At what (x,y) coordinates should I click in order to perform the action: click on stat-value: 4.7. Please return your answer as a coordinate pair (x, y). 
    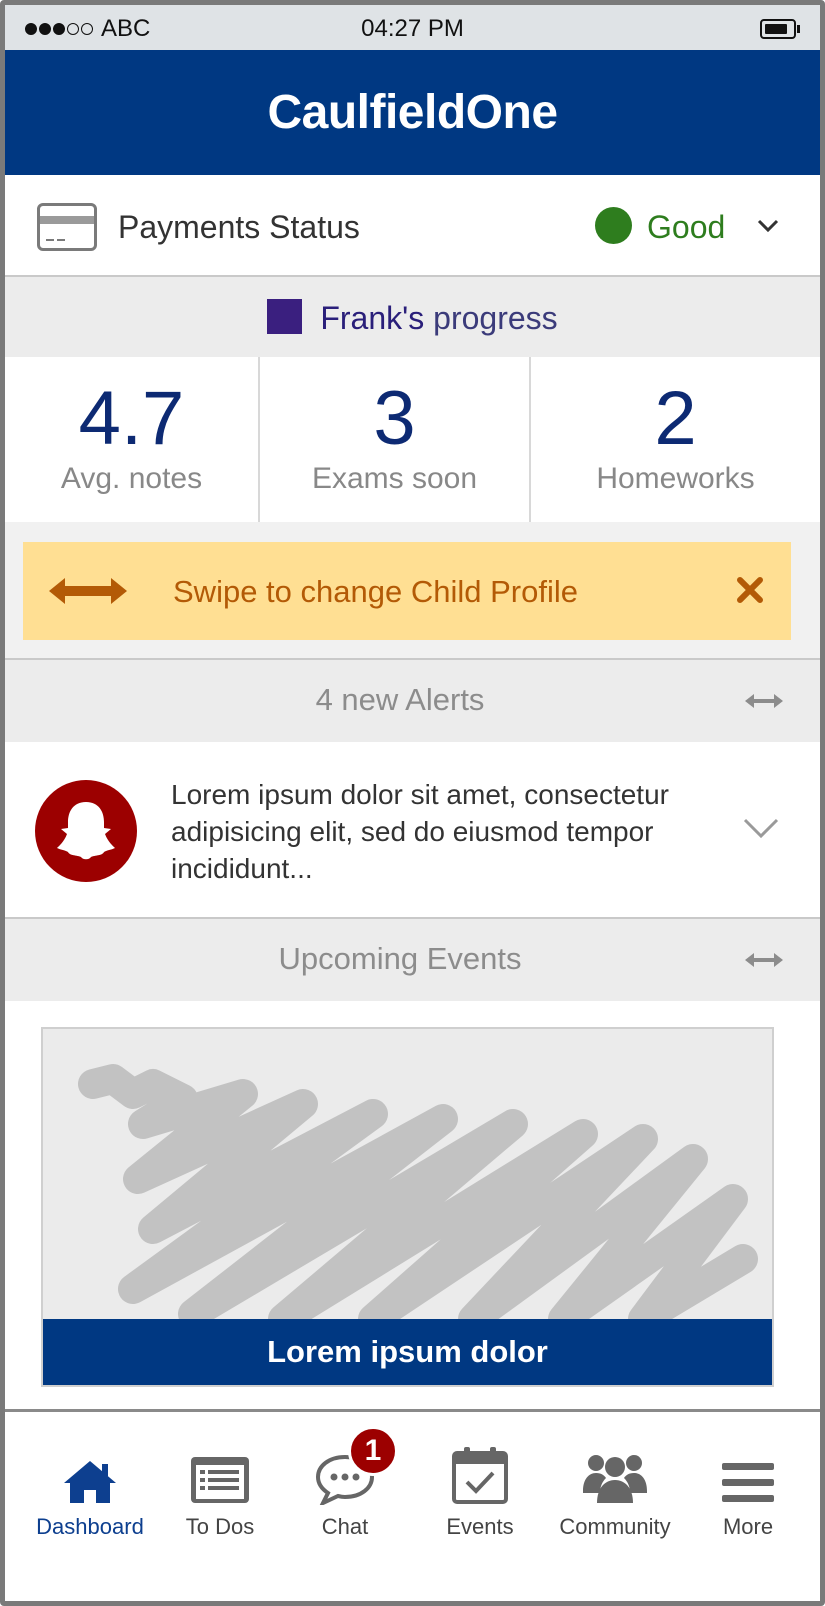
    Looking at the image, I should click on (131, 418).